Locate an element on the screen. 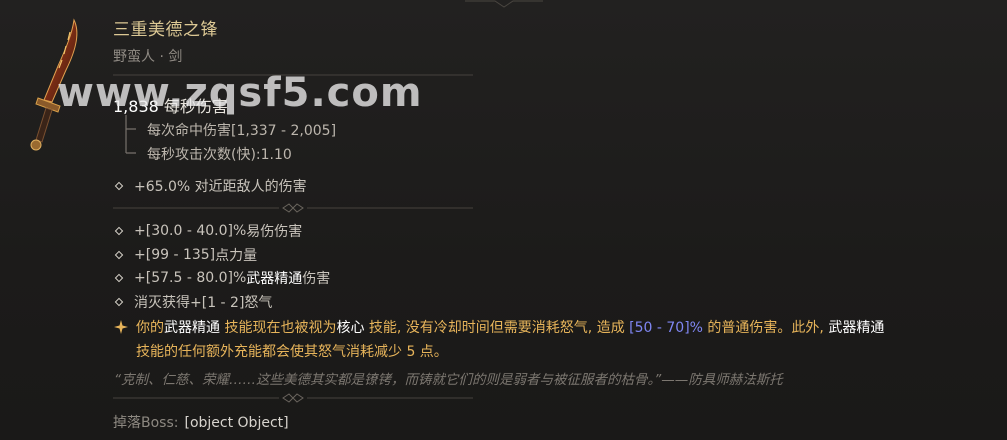  affix-prefix: 消灭获得+[1 - 2] is located at coordinates (189, 303).